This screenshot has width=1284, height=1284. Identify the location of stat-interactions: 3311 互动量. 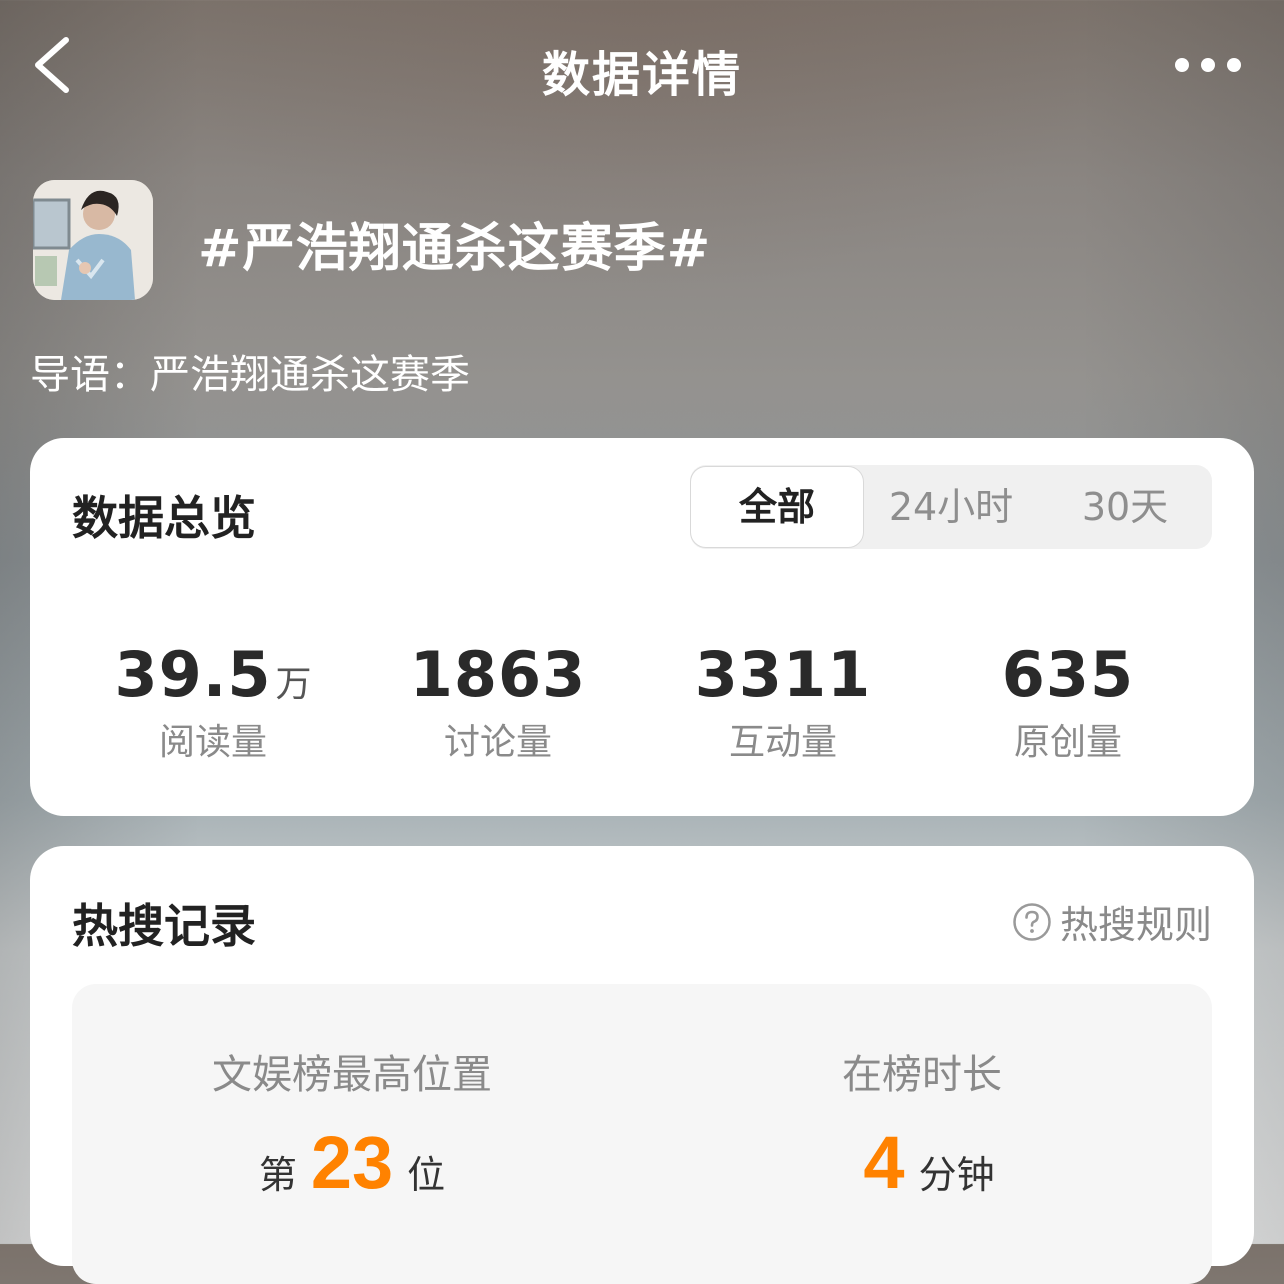
(783, 701).